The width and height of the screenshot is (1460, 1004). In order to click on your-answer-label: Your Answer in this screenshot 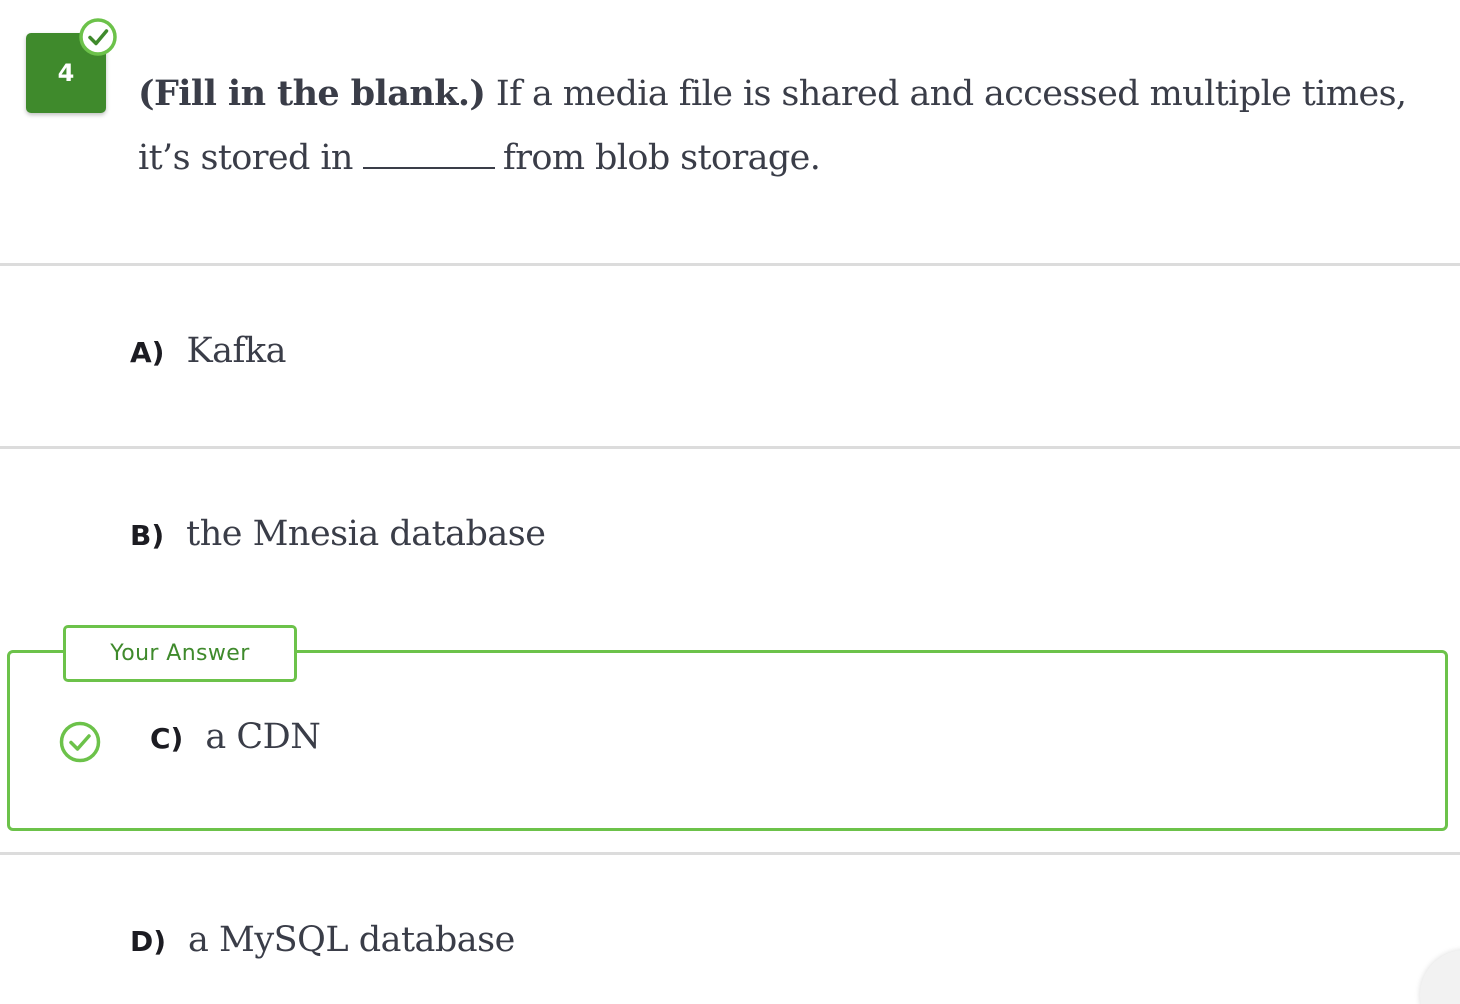, I will do `click(180, 653)`.